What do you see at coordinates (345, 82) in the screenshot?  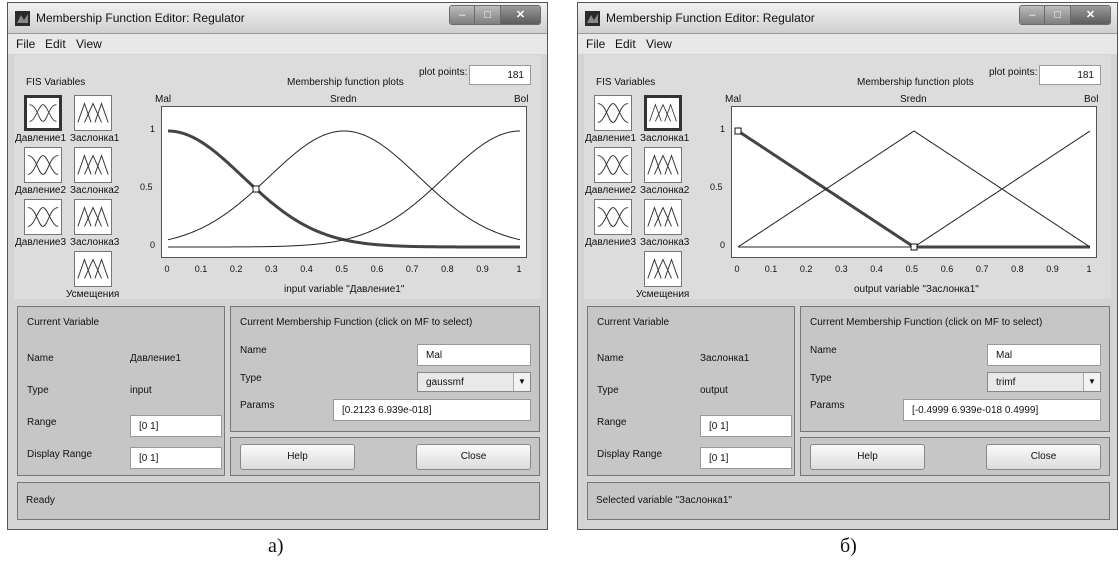 I see `plot-title: Membership function plots` at bounding box center [345, 82].